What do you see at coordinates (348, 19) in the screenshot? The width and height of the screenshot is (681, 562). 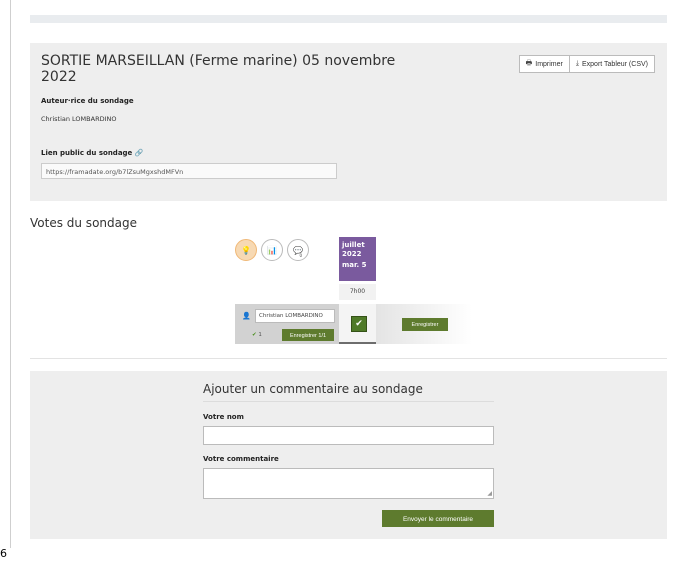 I see `top-strip` at bounding box center [348, 19].